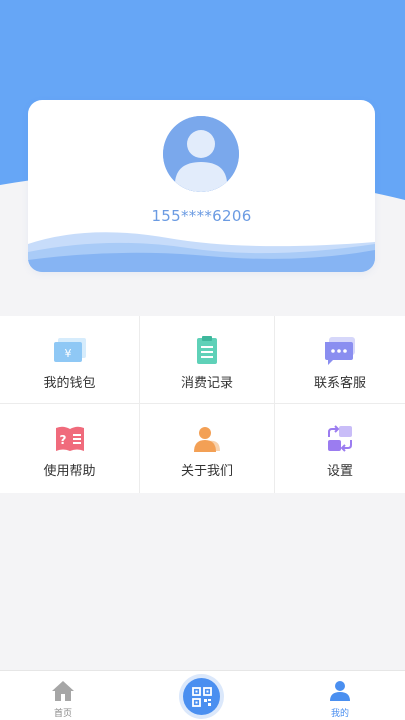  I want to click on about-user-icon, so click(207, 439).